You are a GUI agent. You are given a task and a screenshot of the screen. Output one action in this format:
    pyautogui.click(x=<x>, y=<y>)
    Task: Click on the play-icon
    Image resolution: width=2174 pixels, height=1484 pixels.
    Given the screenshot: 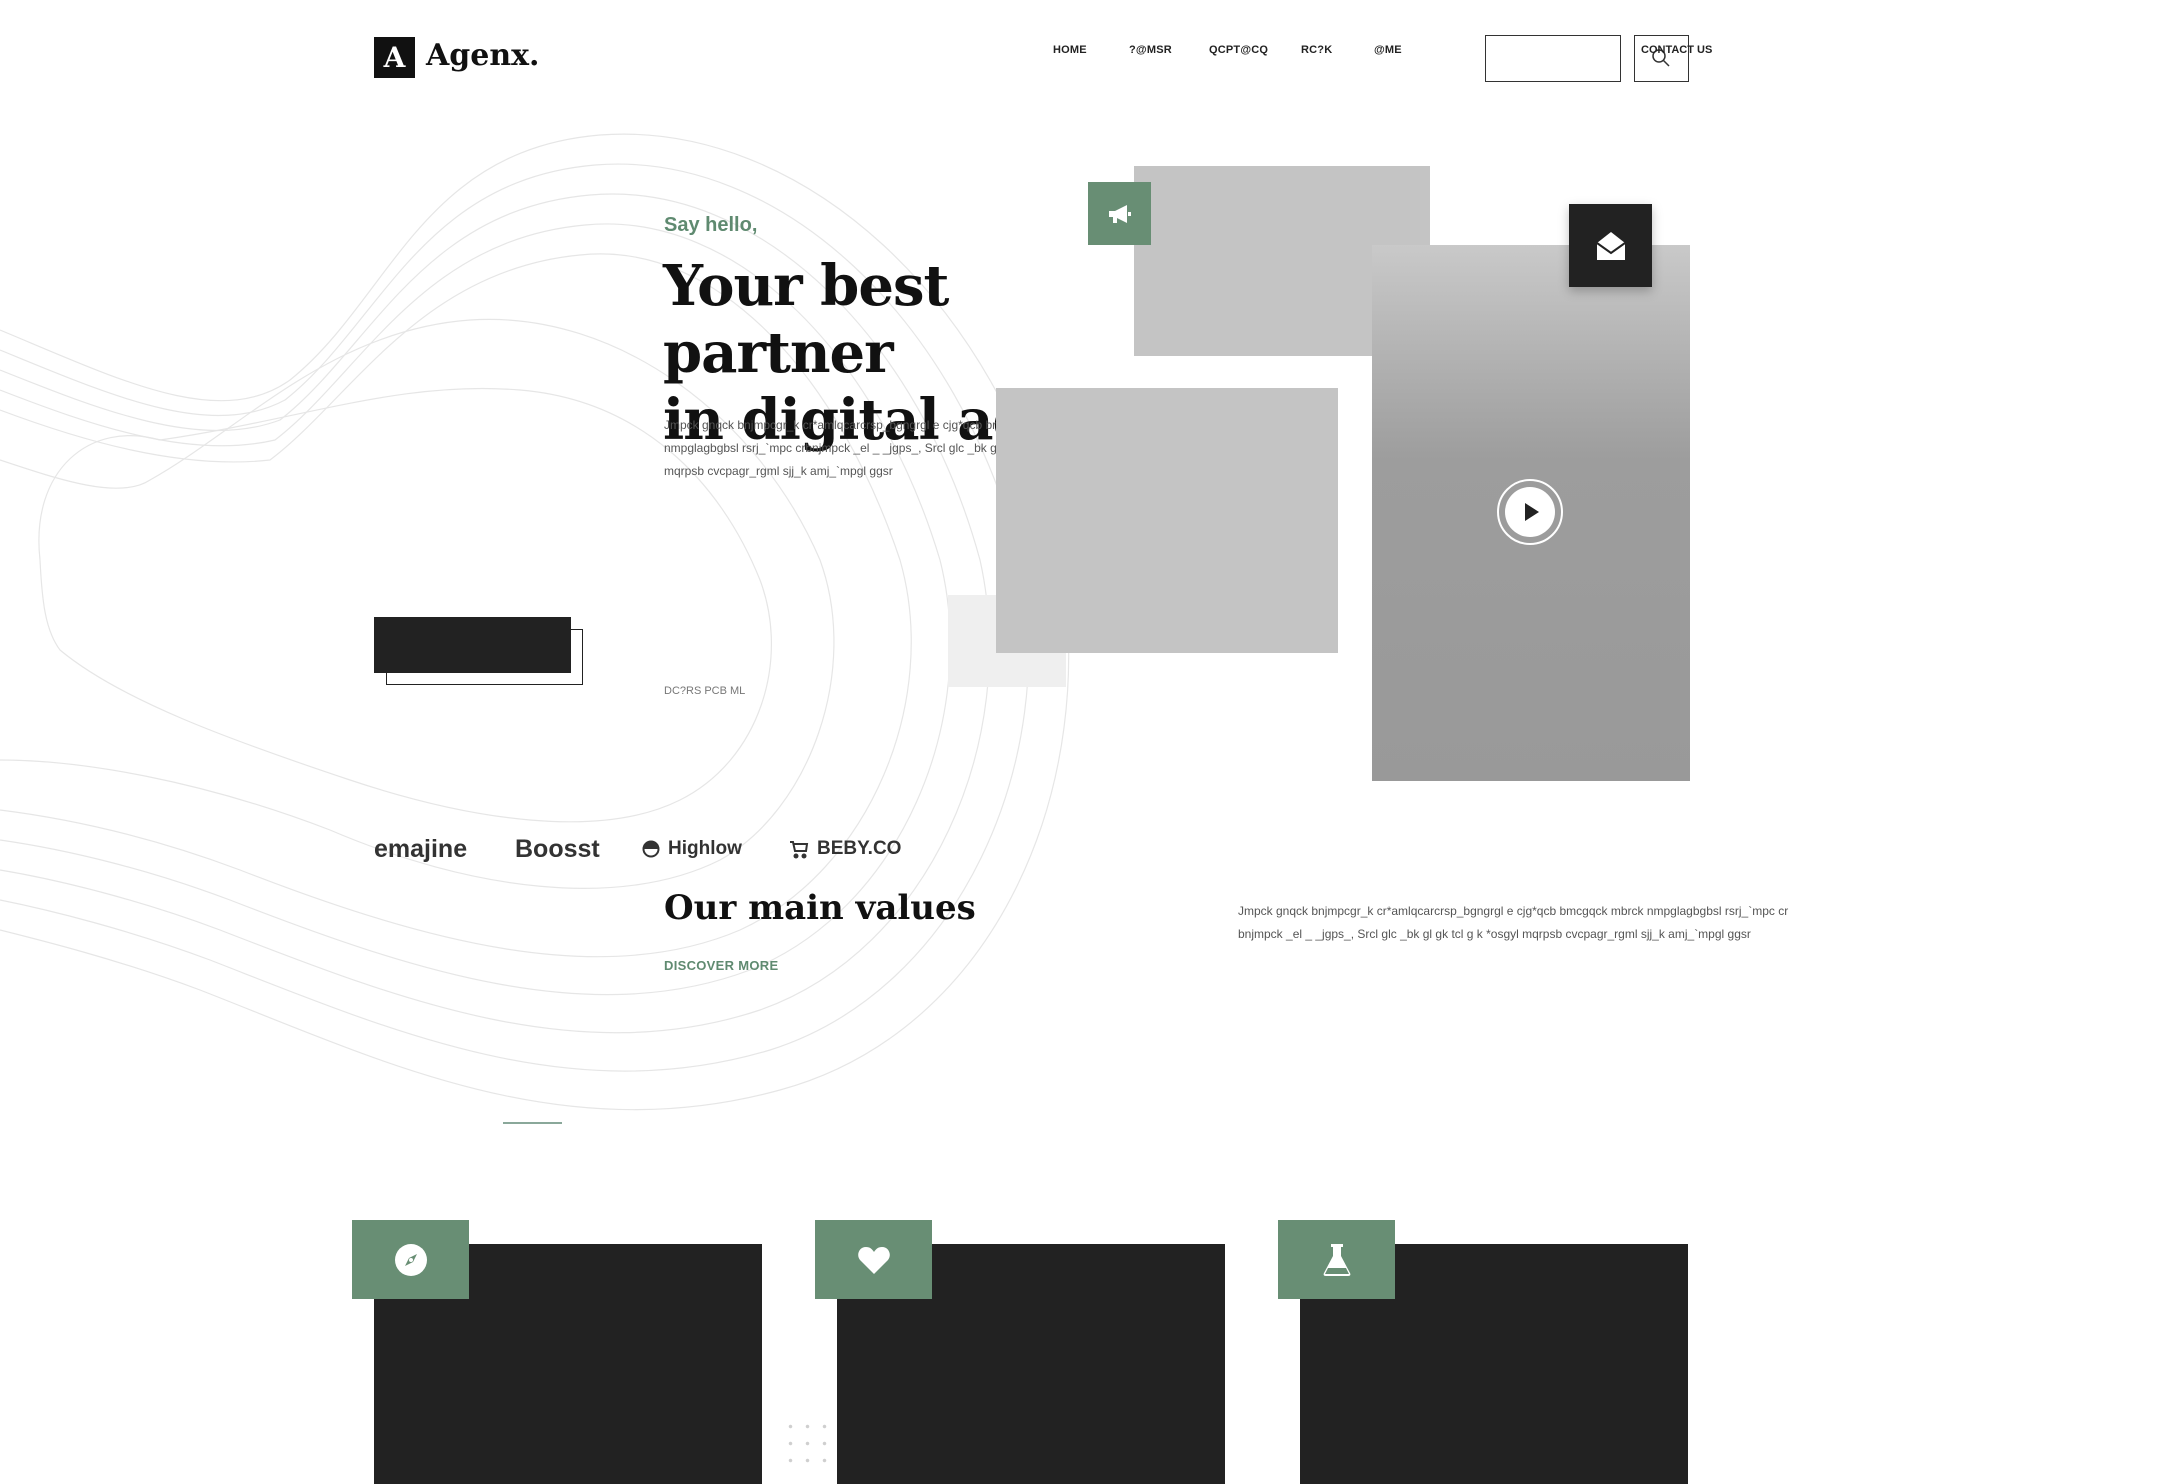 What is the action you would take?
    pyautogui.click(x=1530, y=512)
    